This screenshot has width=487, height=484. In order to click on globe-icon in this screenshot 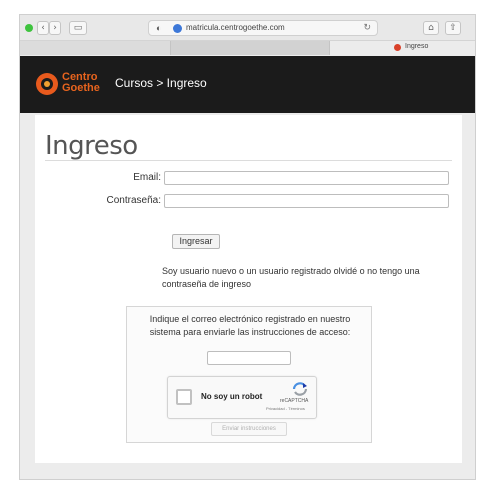, I will do `click(177, 28)`.